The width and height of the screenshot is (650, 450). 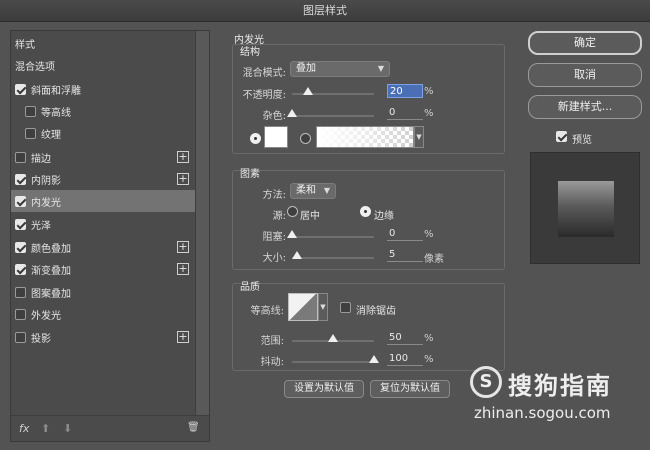 What do you see at coordinates (308, 91) in the screenshot?
I see `opacity-slider-knob` at bounding box center [308, 91].